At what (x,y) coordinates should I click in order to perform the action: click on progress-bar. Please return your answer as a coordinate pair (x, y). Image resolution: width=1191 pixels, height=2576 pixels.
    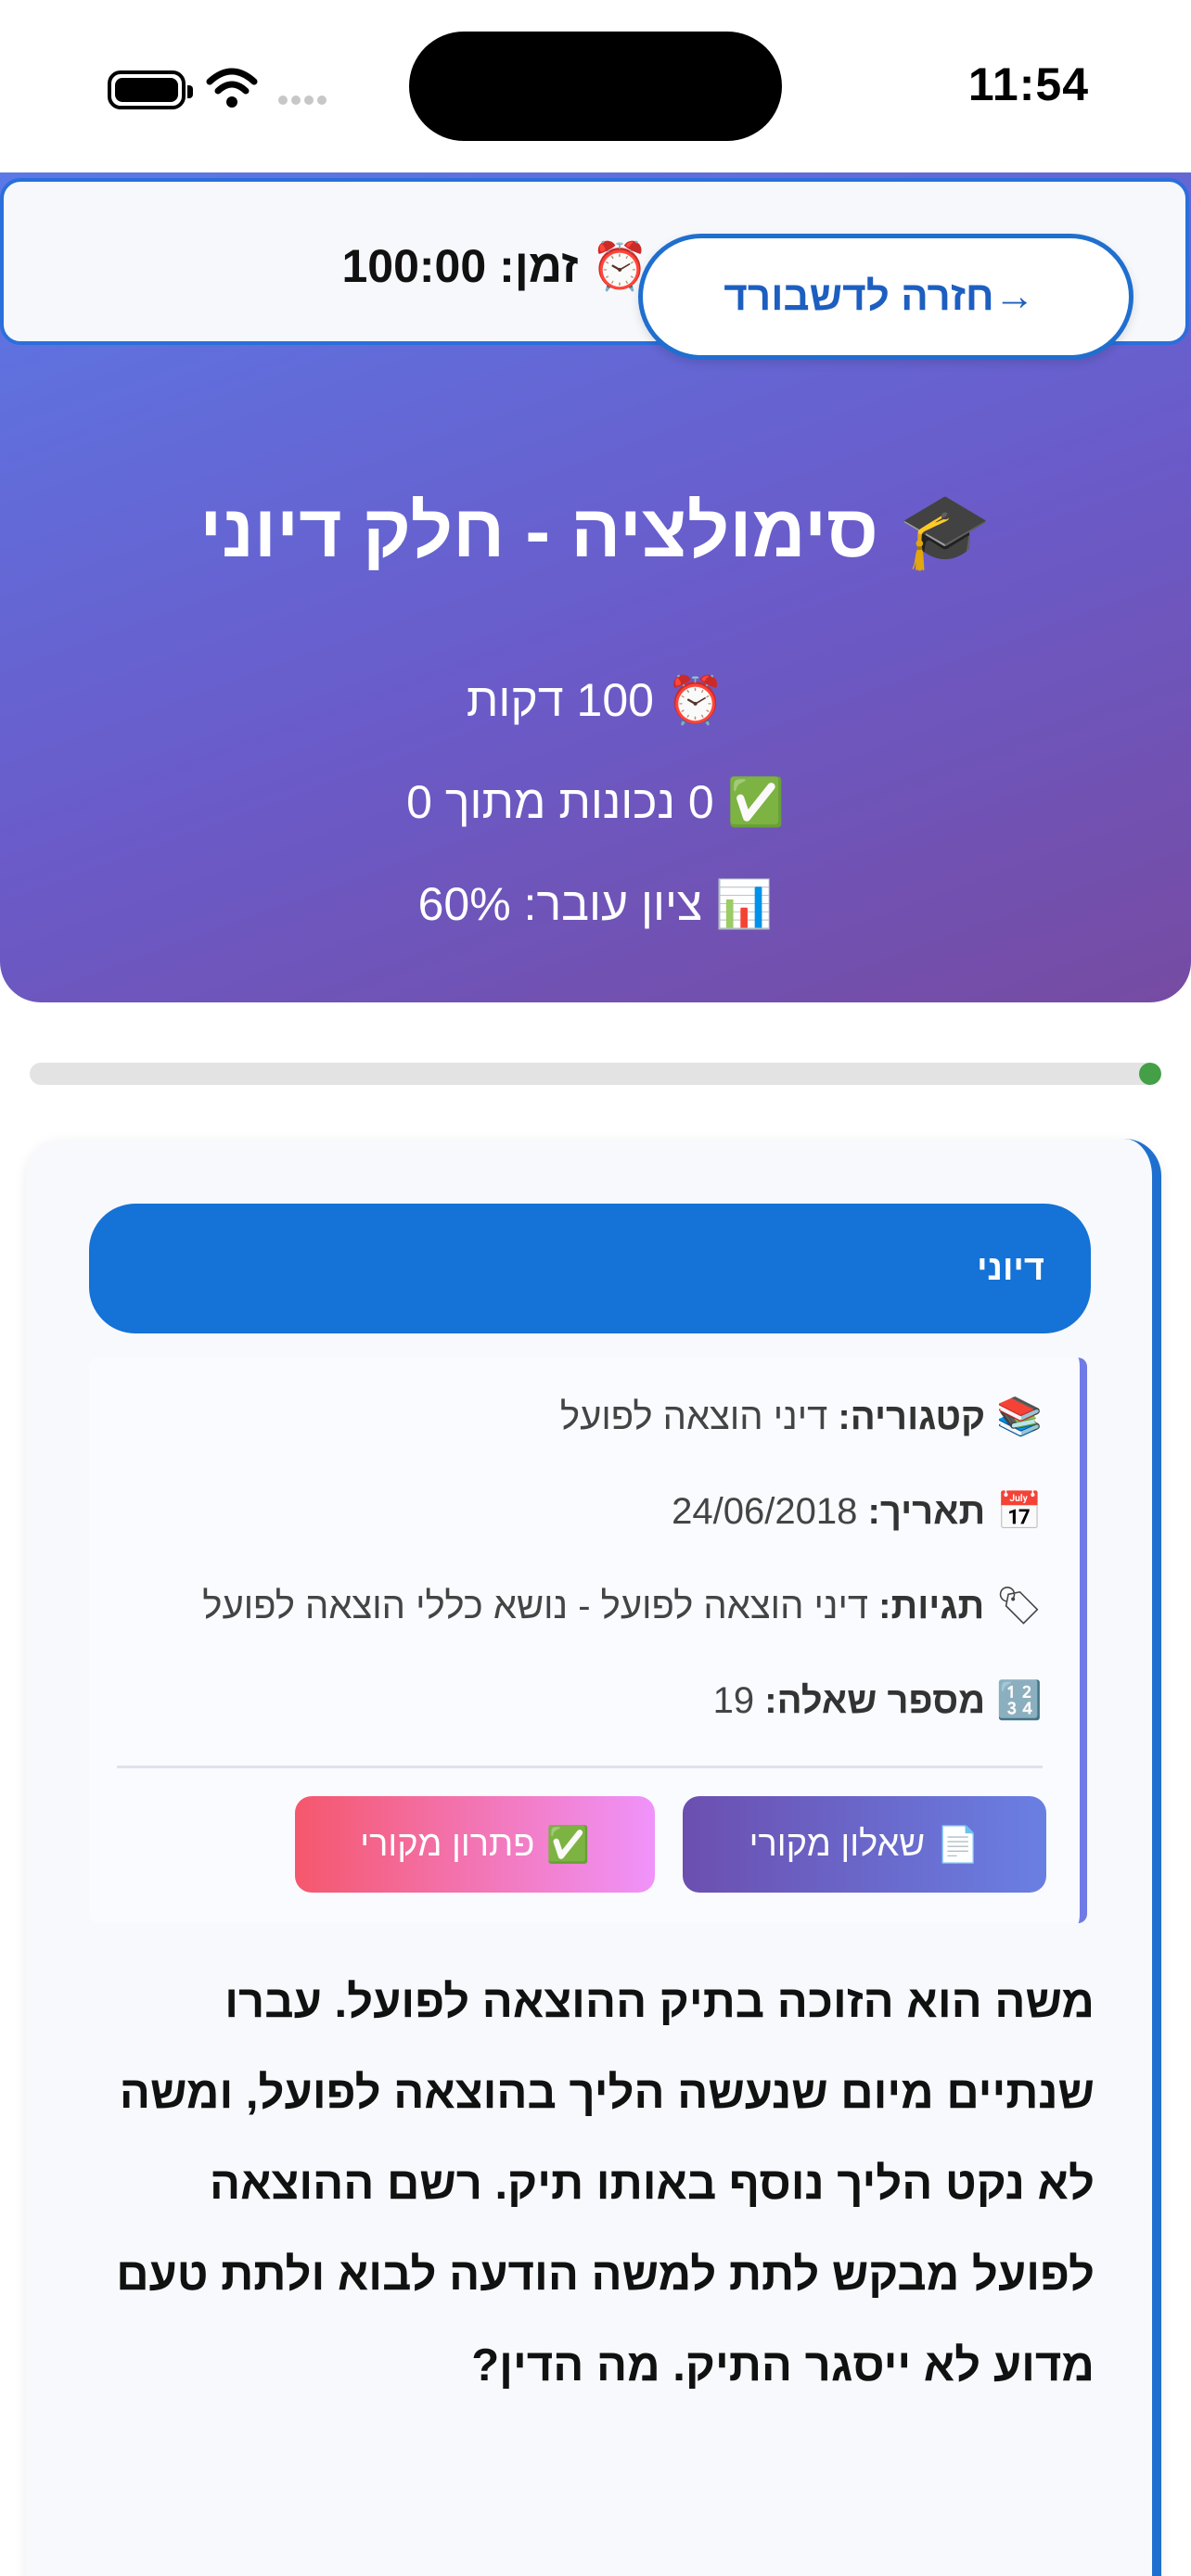
    Looking at the image, I should click on (595, 1074).